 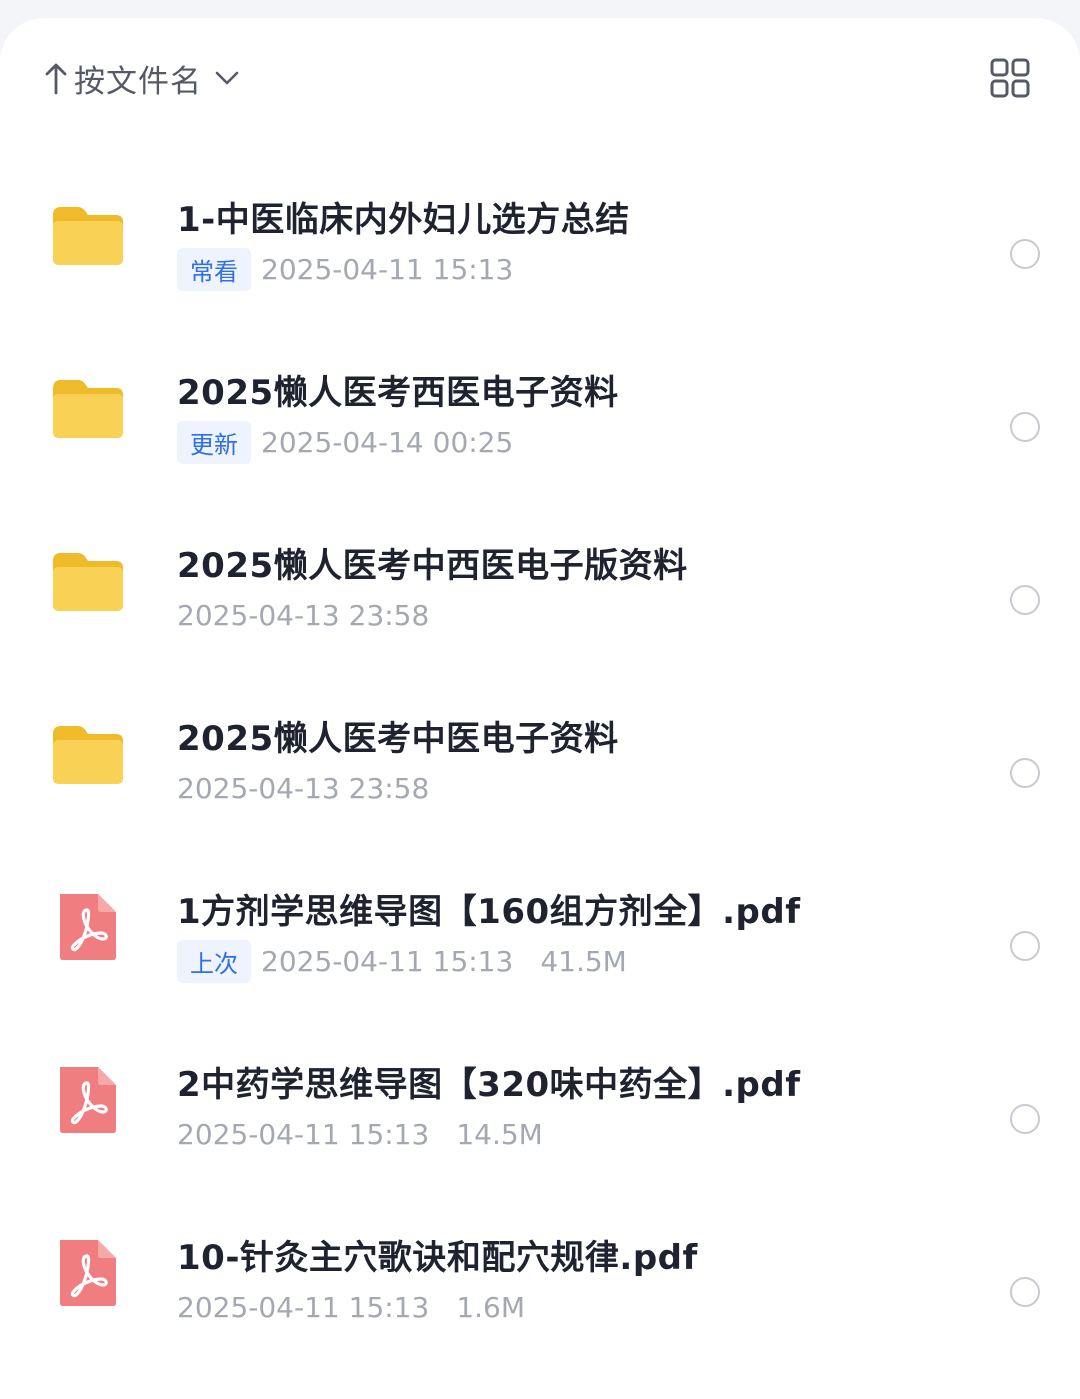 I want to click on file-size: 14.5M, so click(x=499, y=1134).